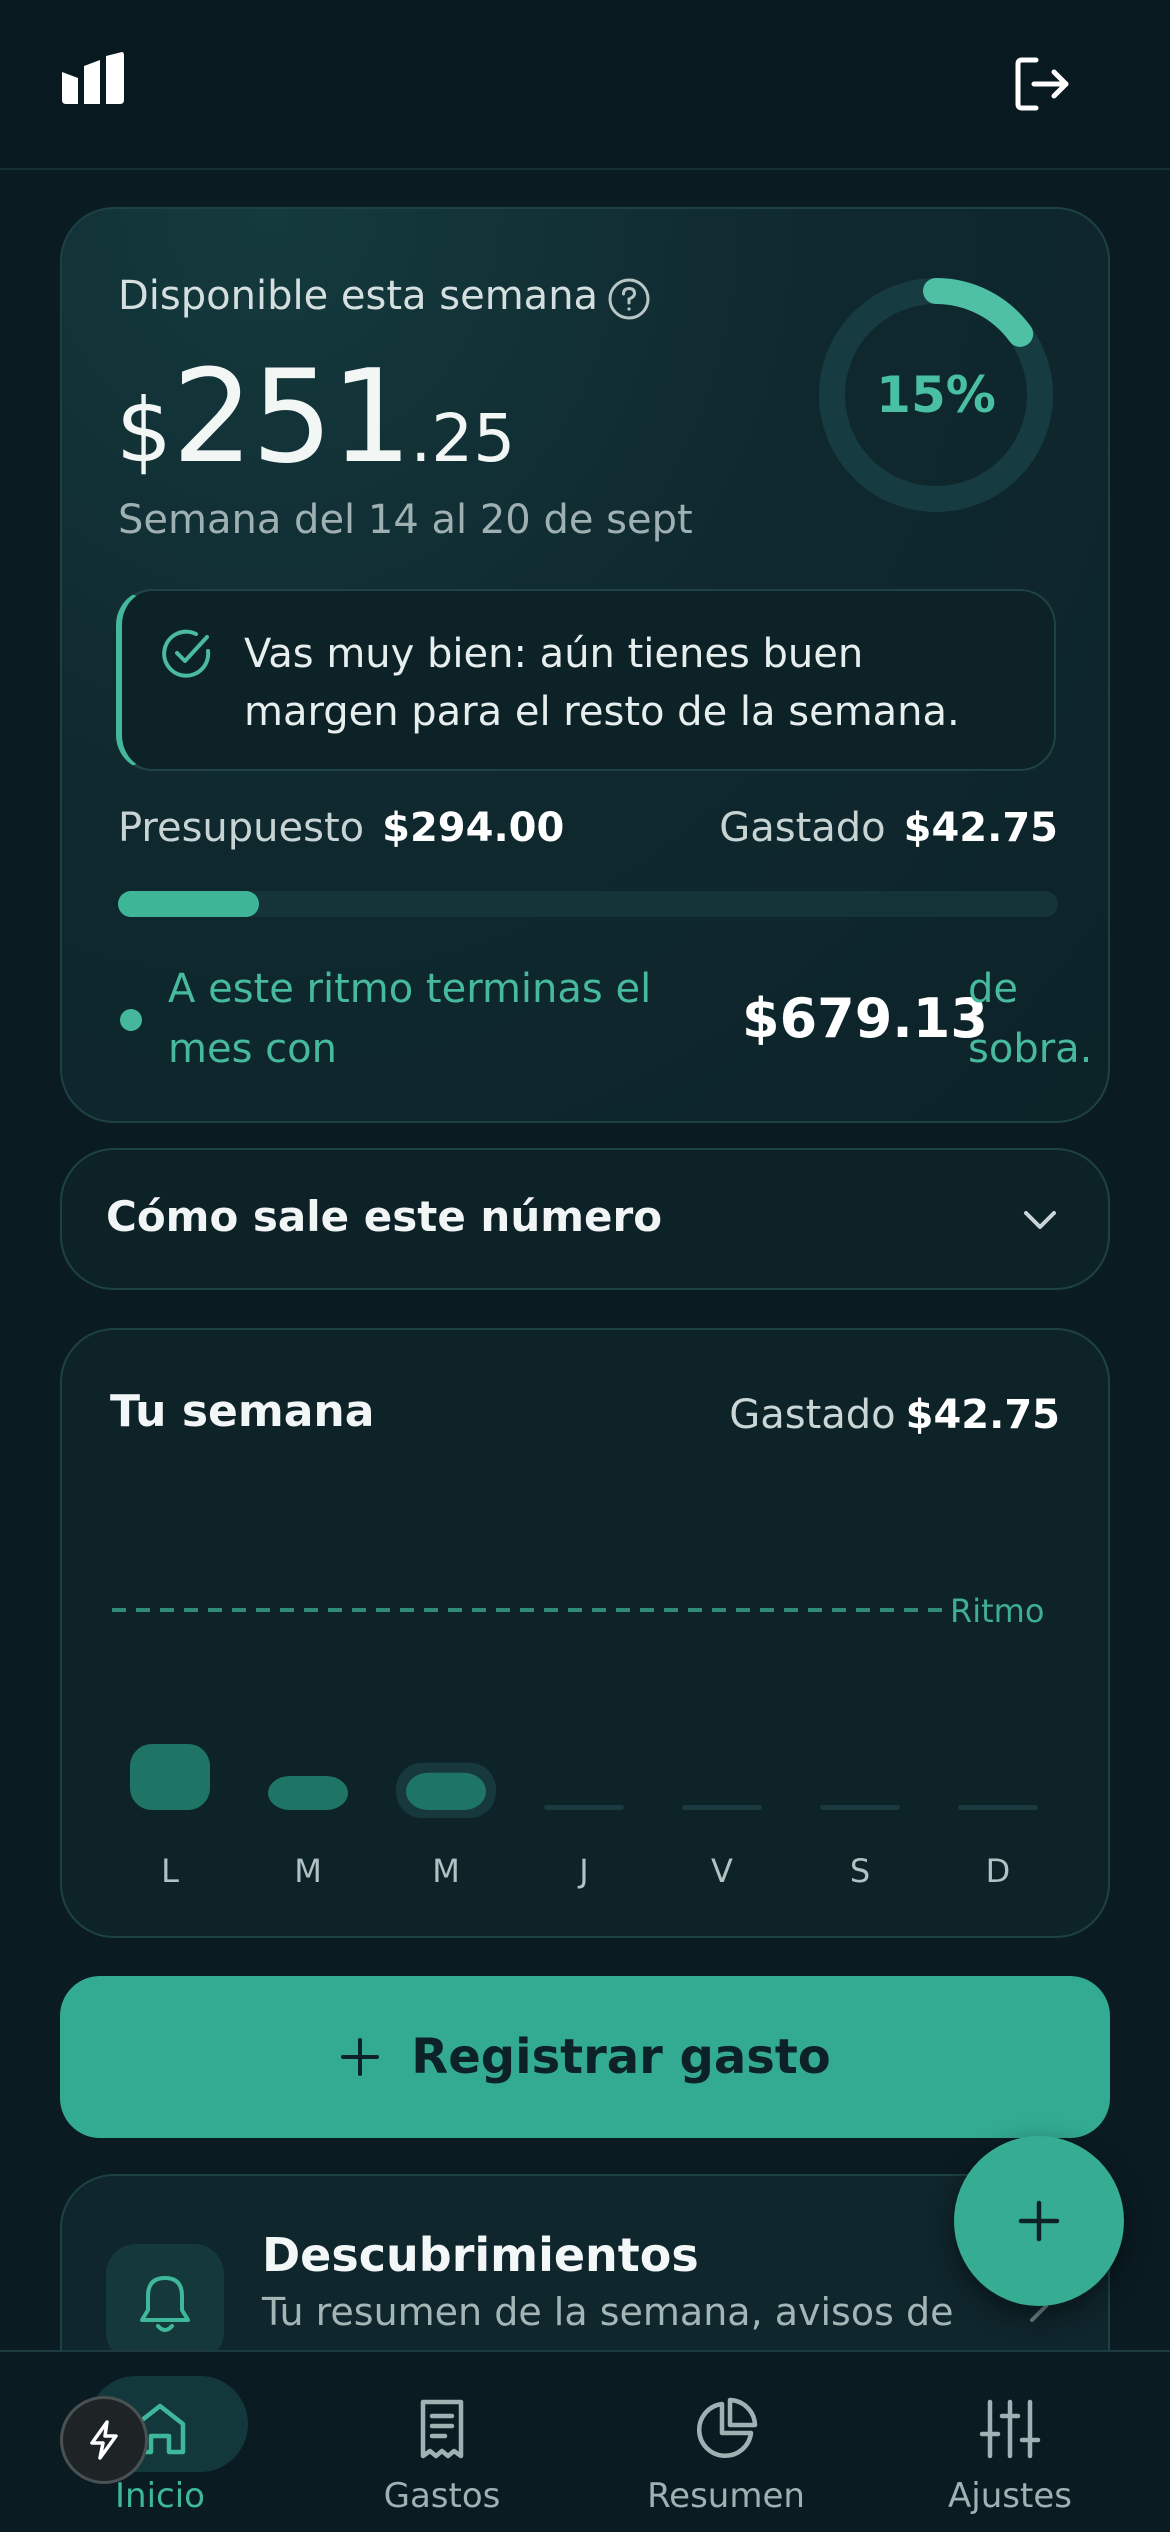 This screenshot has height=2532, width=1170. What do you see at coordinates (170, 1871) in the screenshot?
I see `day-label-0: L` at bounding box center [170, 1871].